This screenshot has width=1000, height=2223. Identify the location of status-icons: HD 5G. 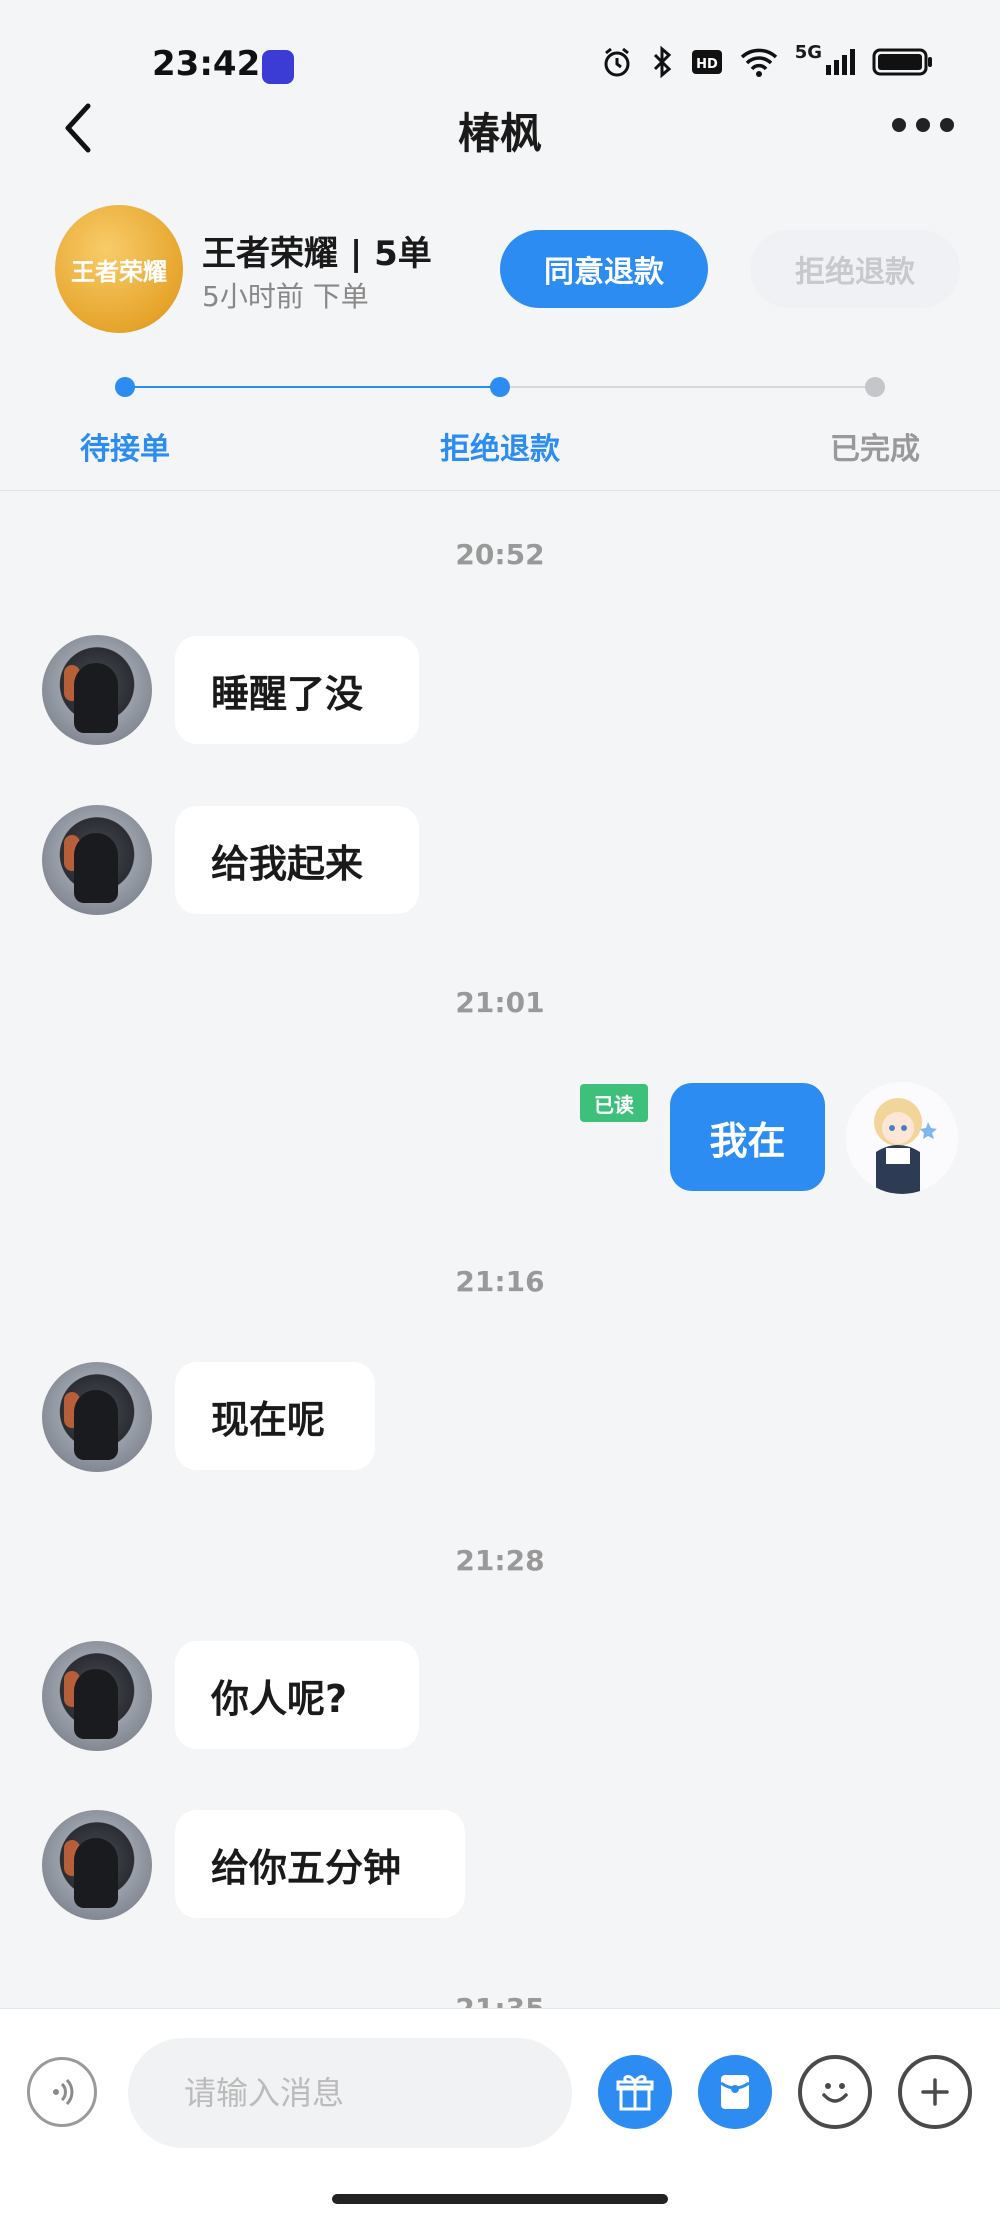
(767, 60).